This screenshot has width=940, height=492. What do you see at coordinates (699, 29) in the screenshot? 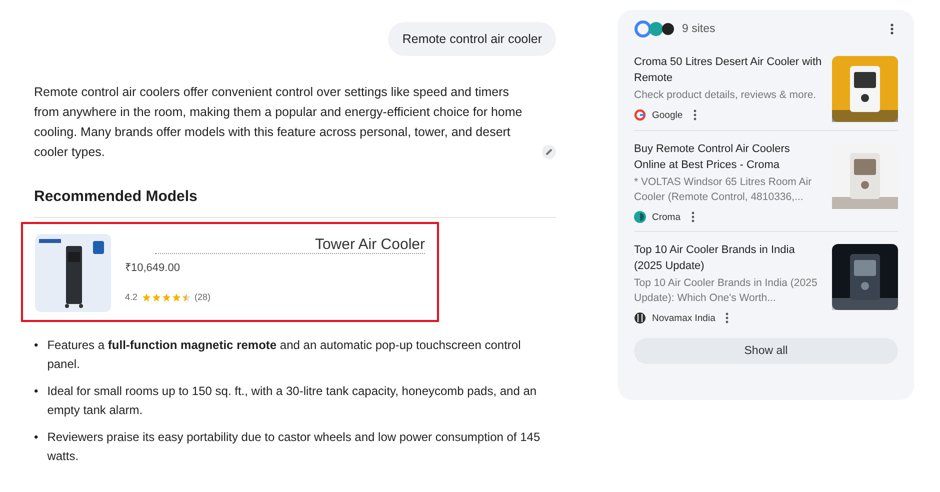
I see `source-count: 9 sites` at bounding box center [699, 29].